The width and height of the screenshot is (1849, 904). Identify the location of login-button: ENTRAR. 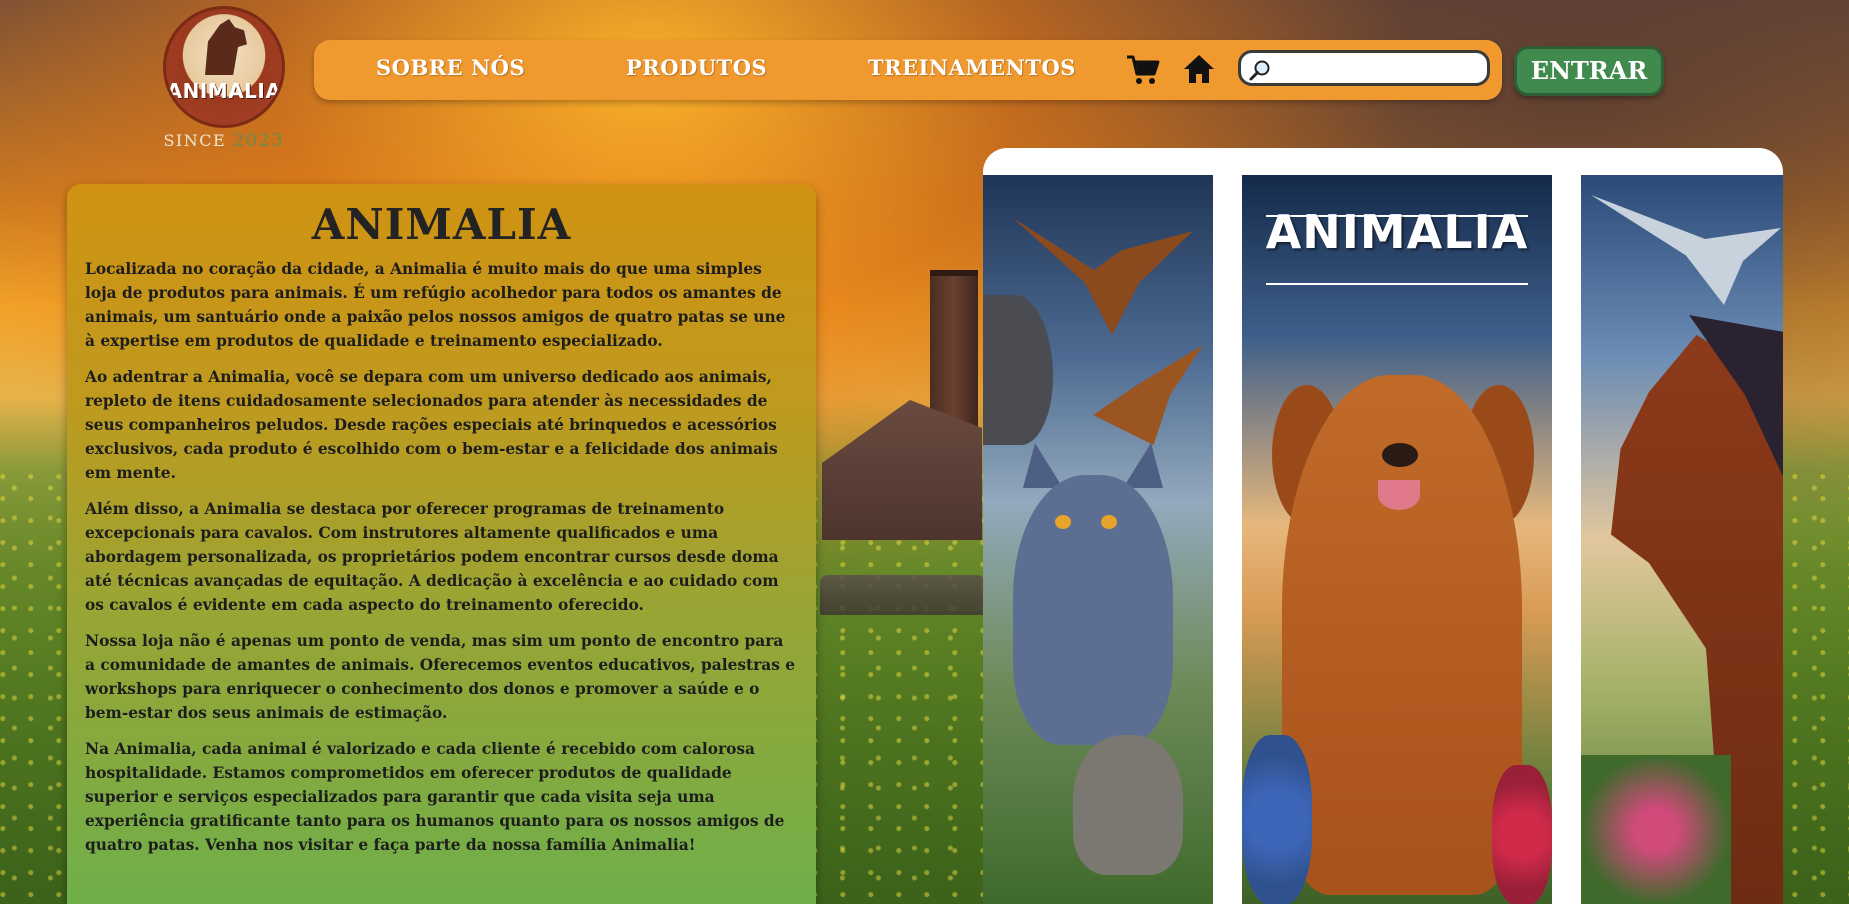
(1589, 71).